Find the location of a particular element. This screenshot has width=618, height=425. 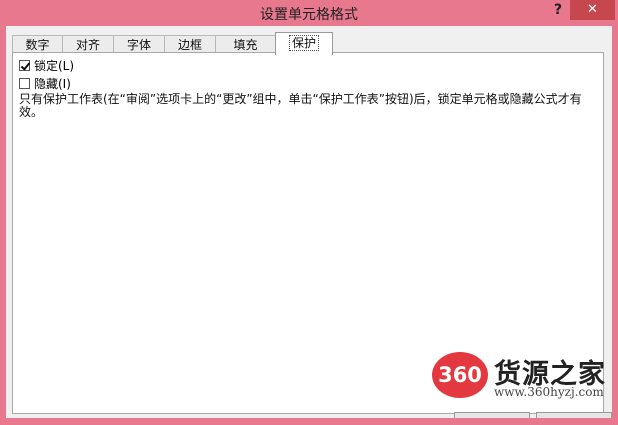

tab-label: 对齐 is located at coordinates (87, 45).